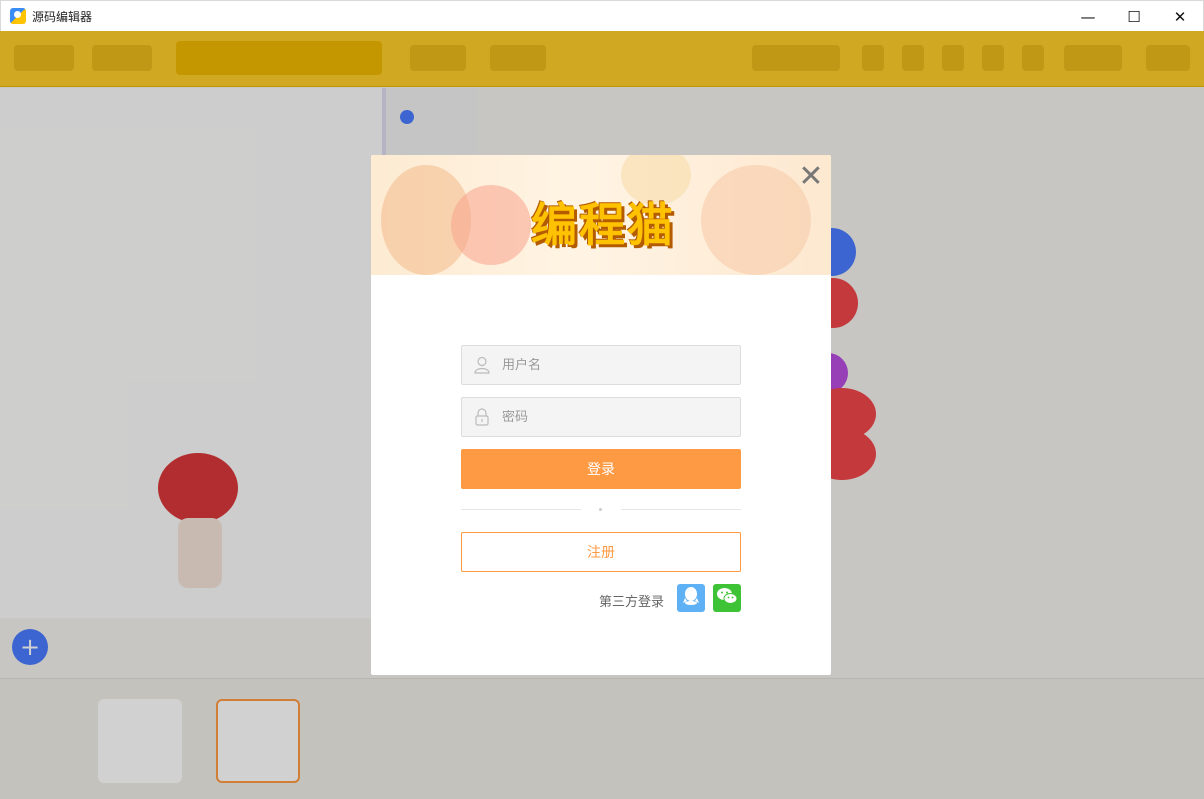  What do you see at coordinates (602, 15) in the screenshot?
I see `window-titlebar: 源码编辑器 — ☐ ✕` at bounding box center [602, 15].